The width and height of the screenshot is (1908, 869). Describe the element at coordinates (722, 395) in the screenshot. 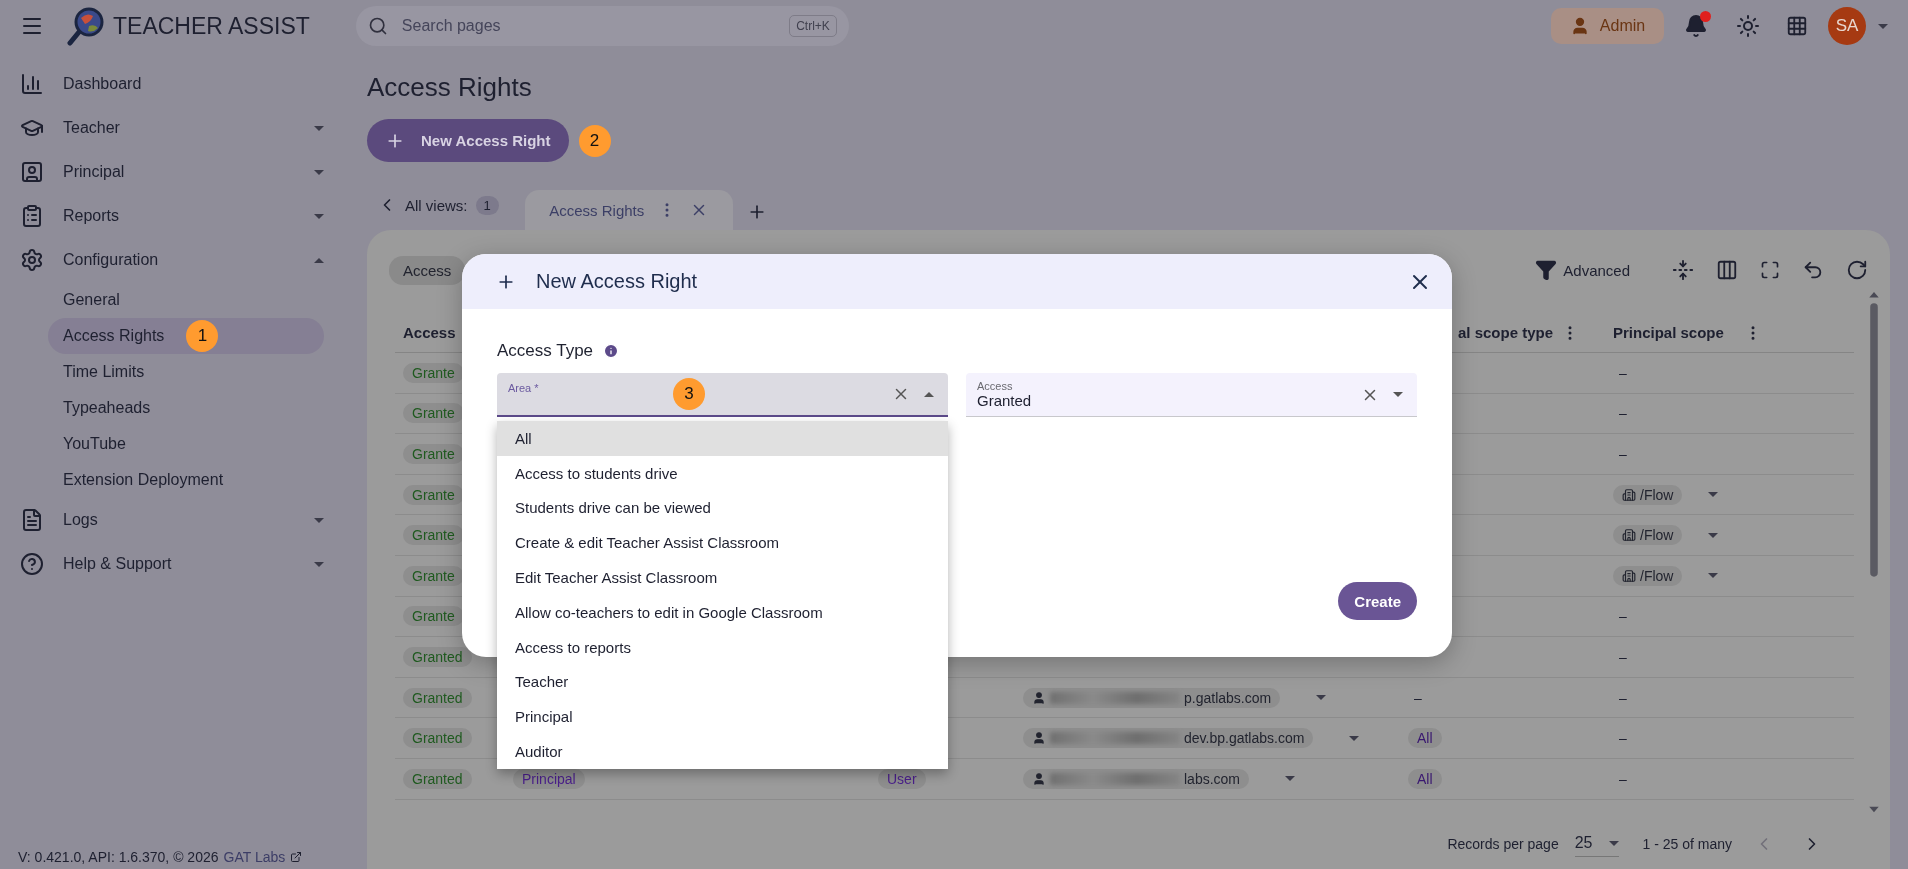

I see `select-field: Area * 3` at that location.